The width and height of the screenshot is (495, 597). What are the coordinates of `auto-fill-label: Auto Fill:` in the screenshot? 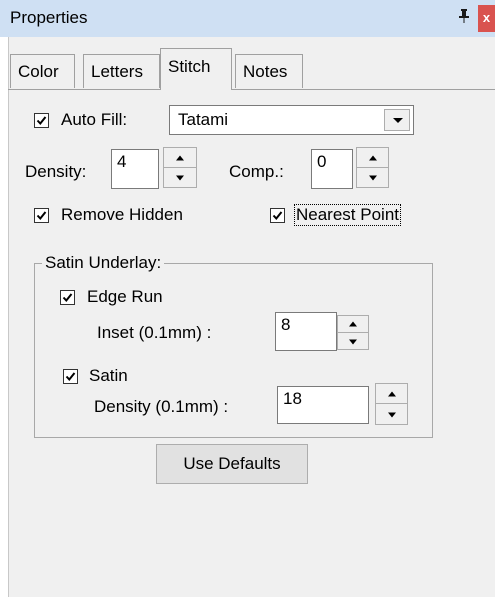 It's located at (94, 119).